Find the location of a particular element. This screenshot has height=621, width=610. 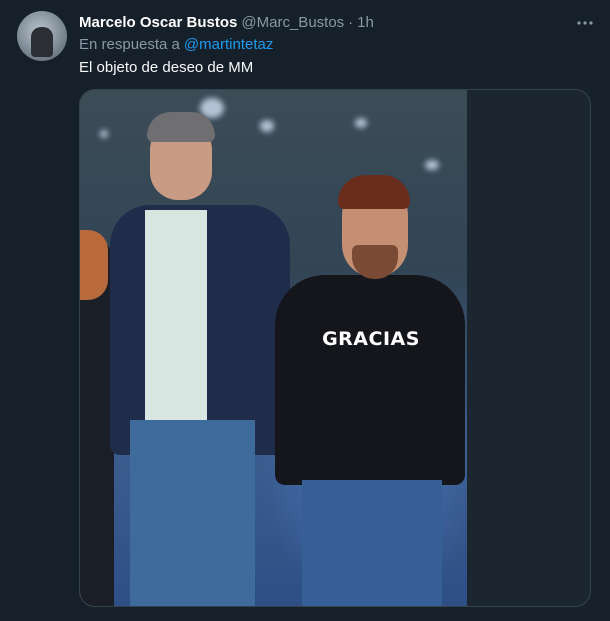

reply-prefix: En respuesta a is located at coordinates (129, 44).